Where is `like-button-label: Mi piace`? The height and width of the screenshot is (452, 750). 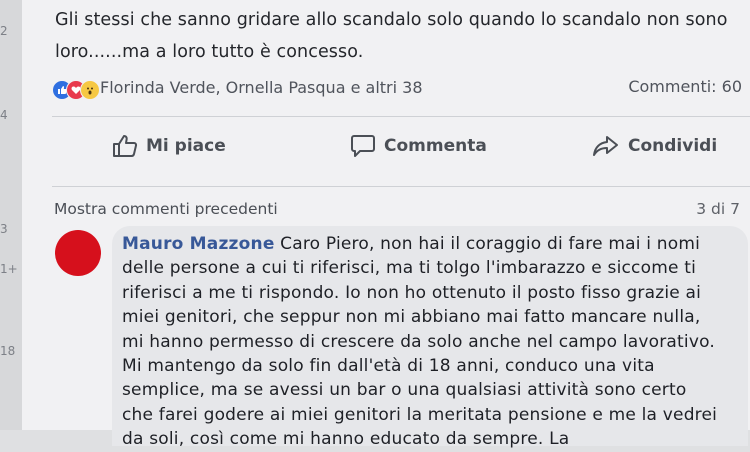 like-button-label: Mi piace is located at coordinates (186, 146).